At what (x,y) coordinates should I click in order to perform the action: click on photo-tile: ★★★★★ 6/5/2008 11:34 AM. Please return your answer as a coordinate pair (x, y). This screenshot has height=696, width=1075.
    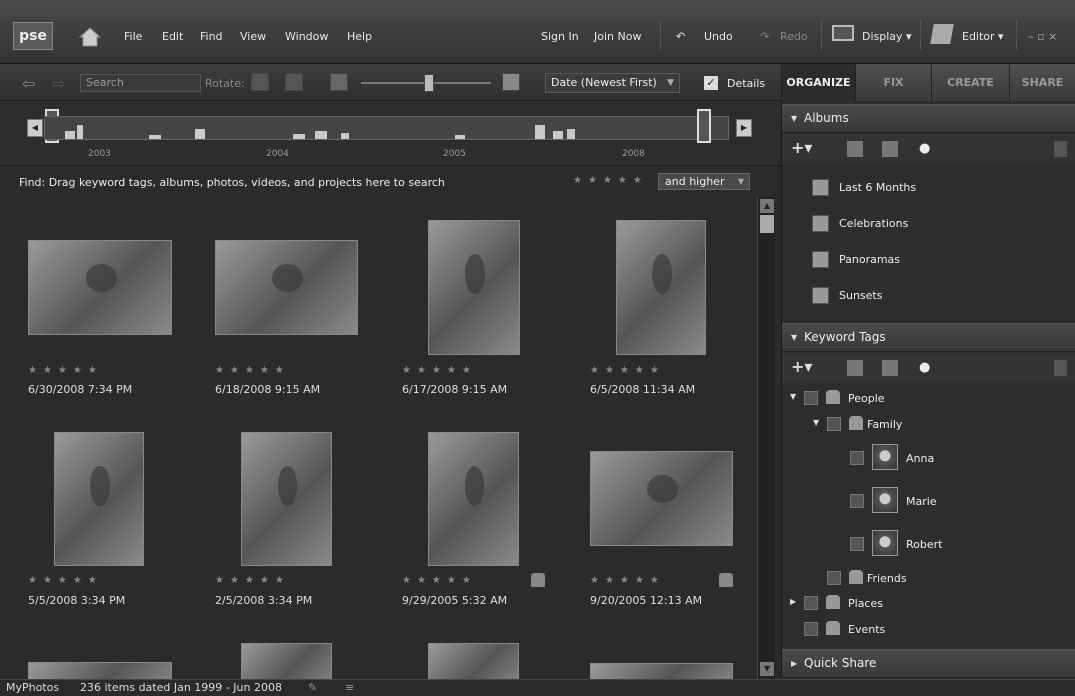
    Looking at the image, I should click on (673, 324).